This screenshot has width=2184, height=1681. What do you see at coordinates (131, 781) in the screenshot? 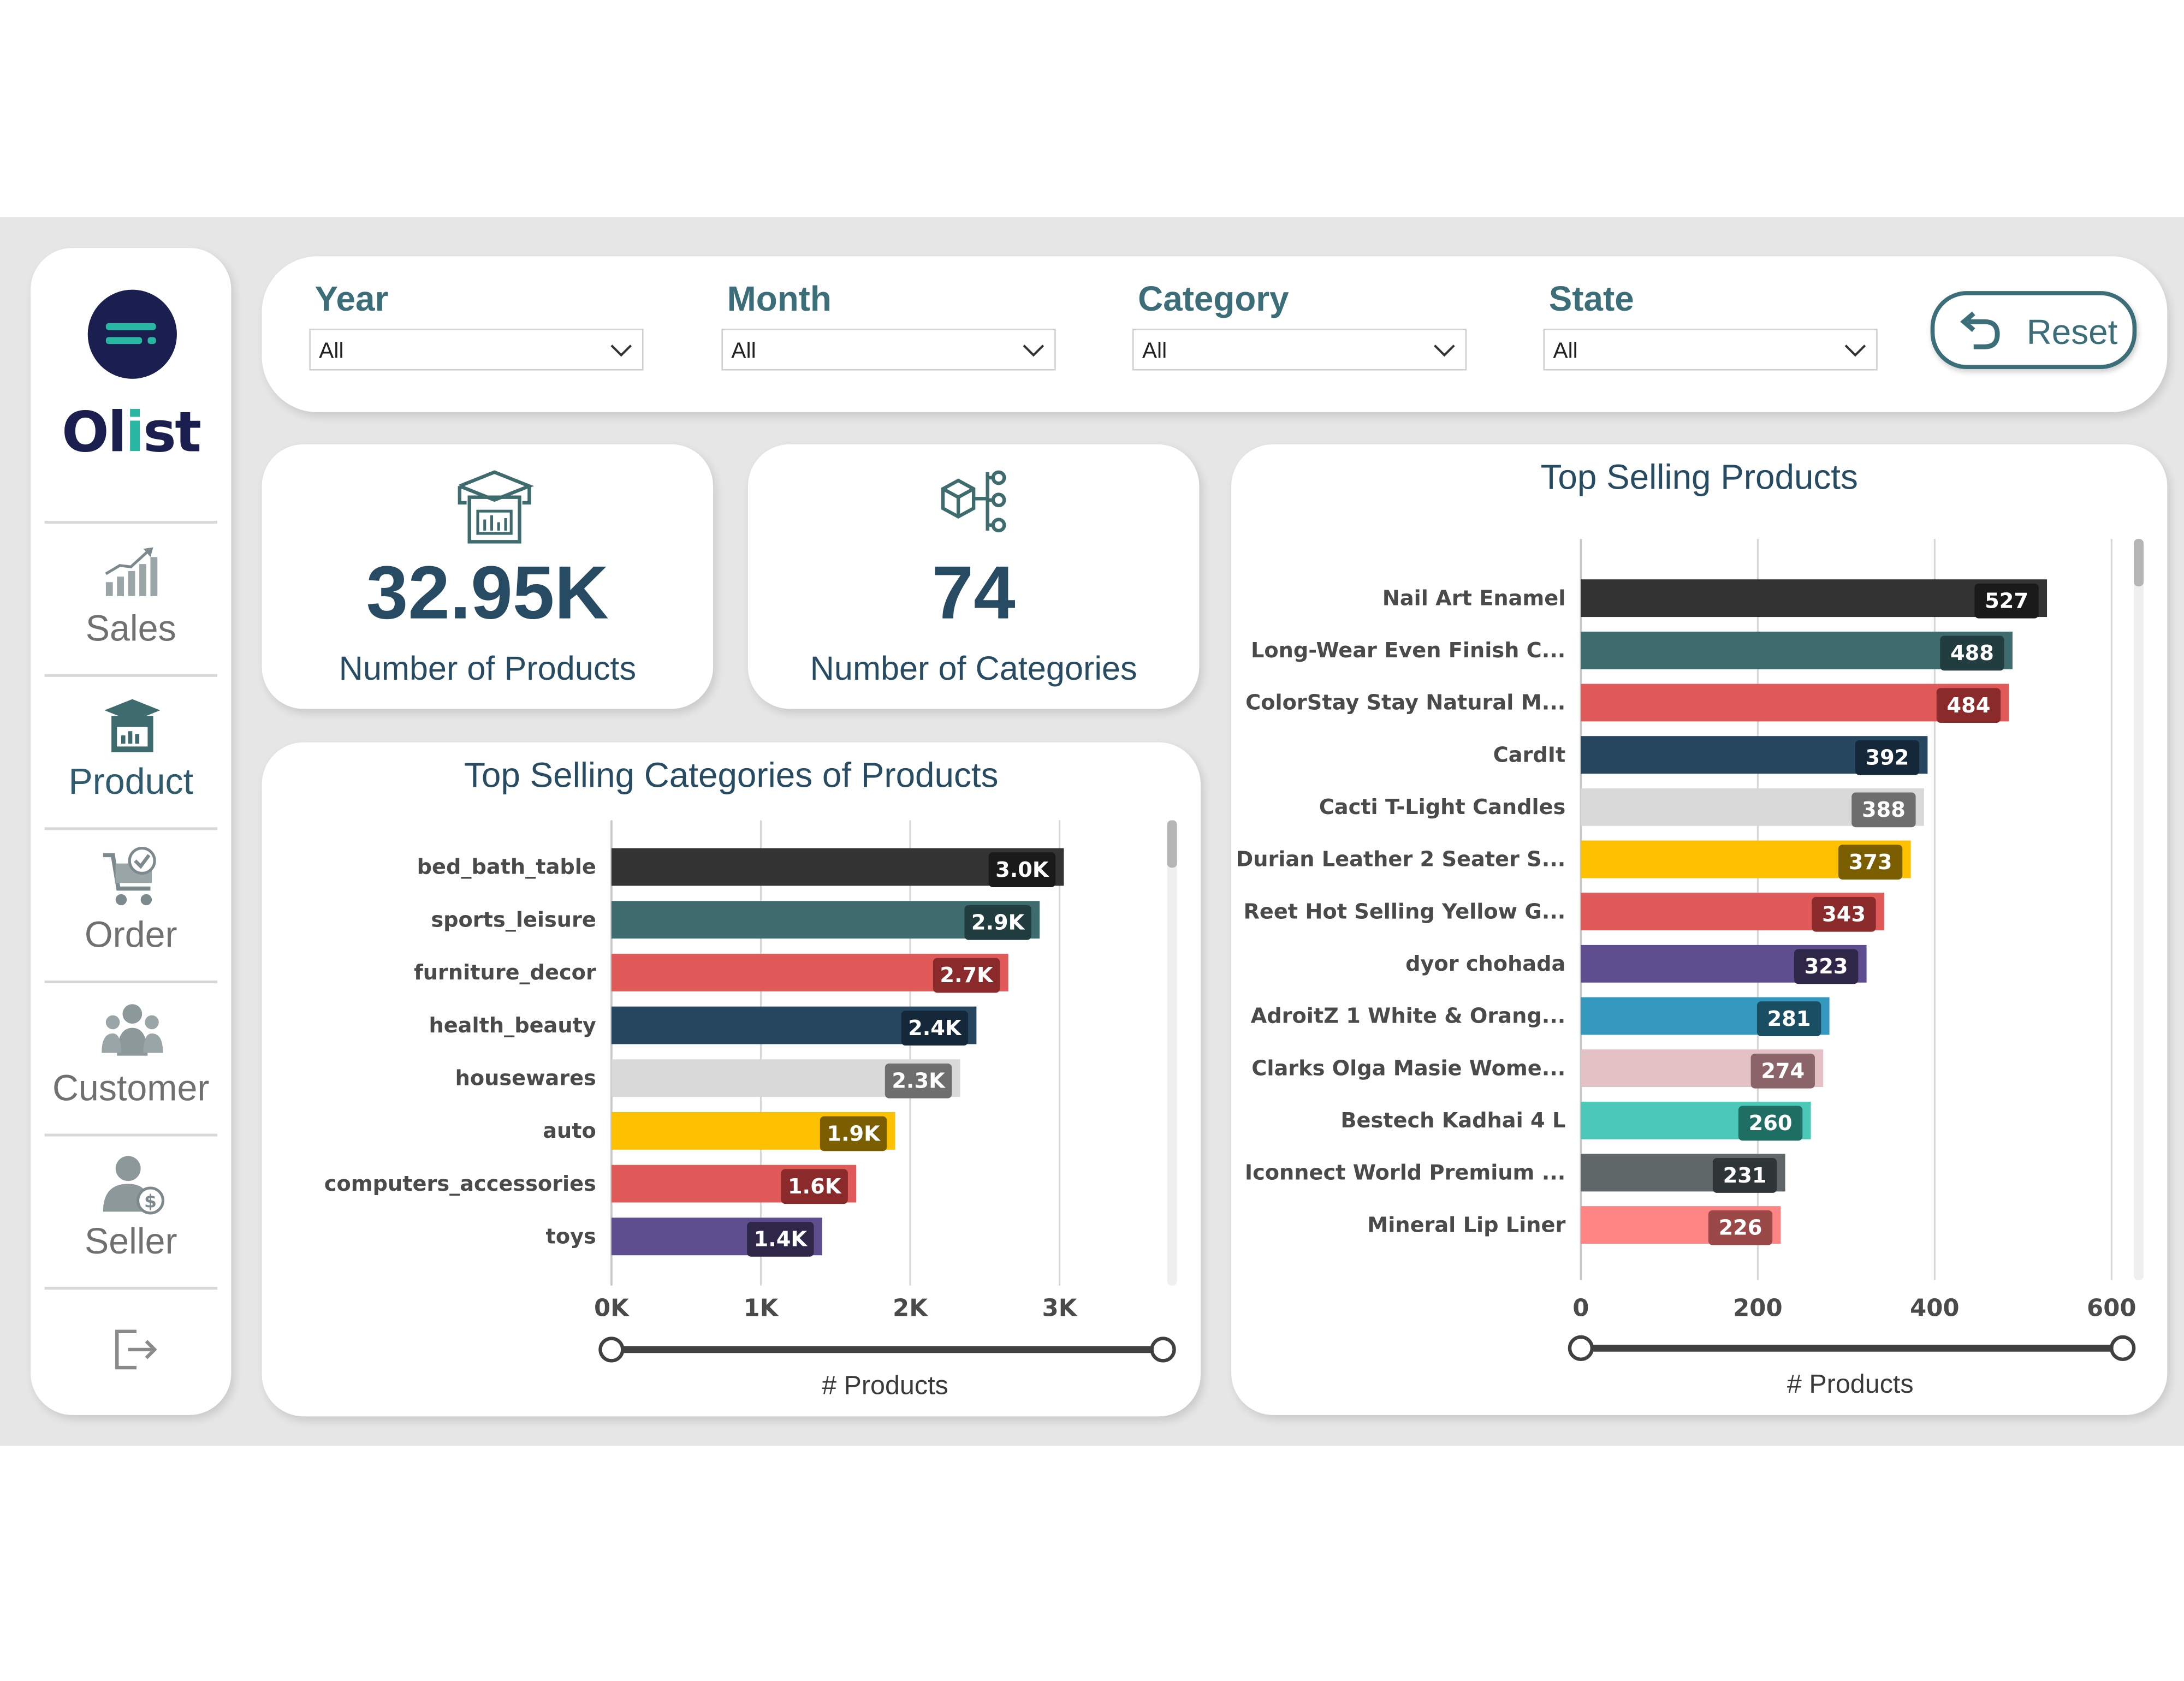
I see `nav-label-product: Product` at bounding box center [131, 781].